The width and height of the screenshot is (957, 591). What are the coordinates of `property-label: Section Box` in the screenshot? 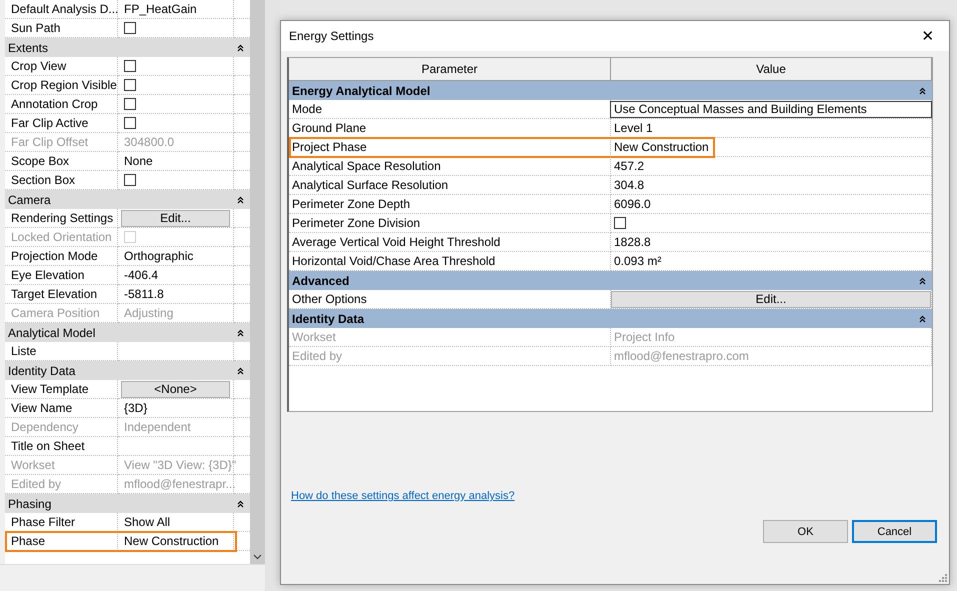 It's located at (43, 180).